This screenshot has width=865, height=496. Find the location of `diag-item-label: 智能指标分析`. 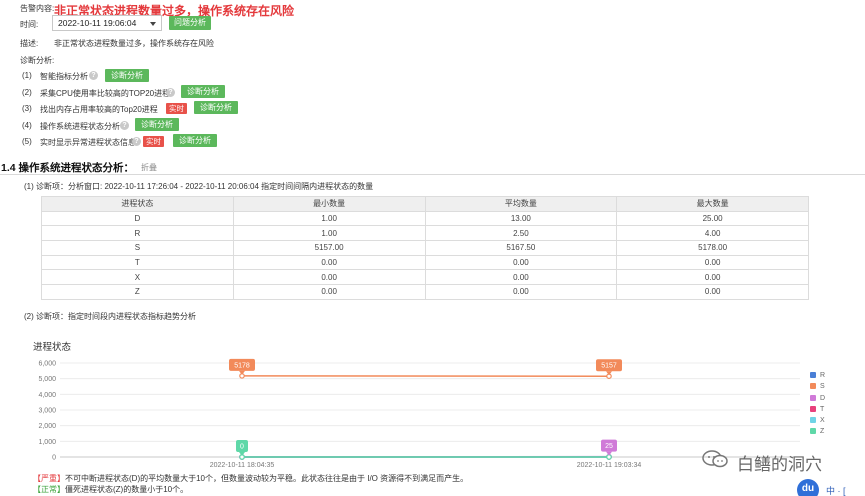

diag-item-label: 智能指标分析 is located at coordinates (64, 76).